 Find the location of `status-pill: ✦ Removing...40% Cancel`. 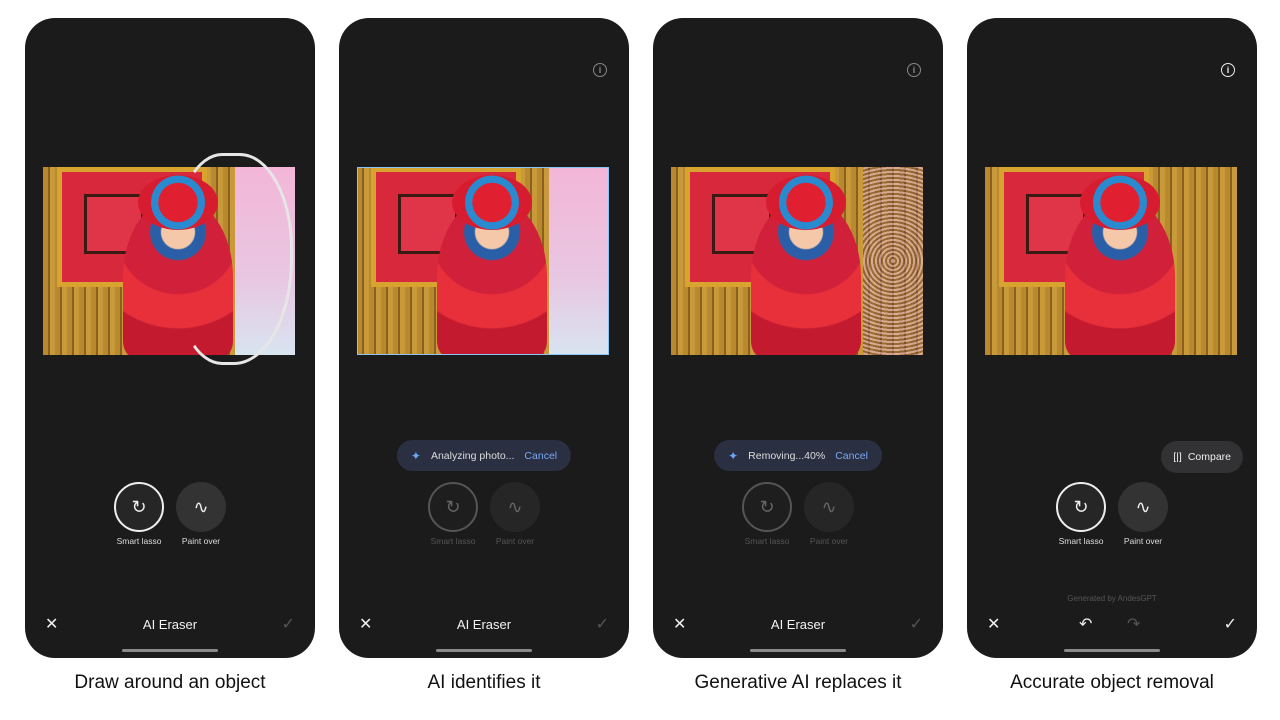

status-pill: ✦ Removing...40% Cancel is located at coordinates (798, 455).